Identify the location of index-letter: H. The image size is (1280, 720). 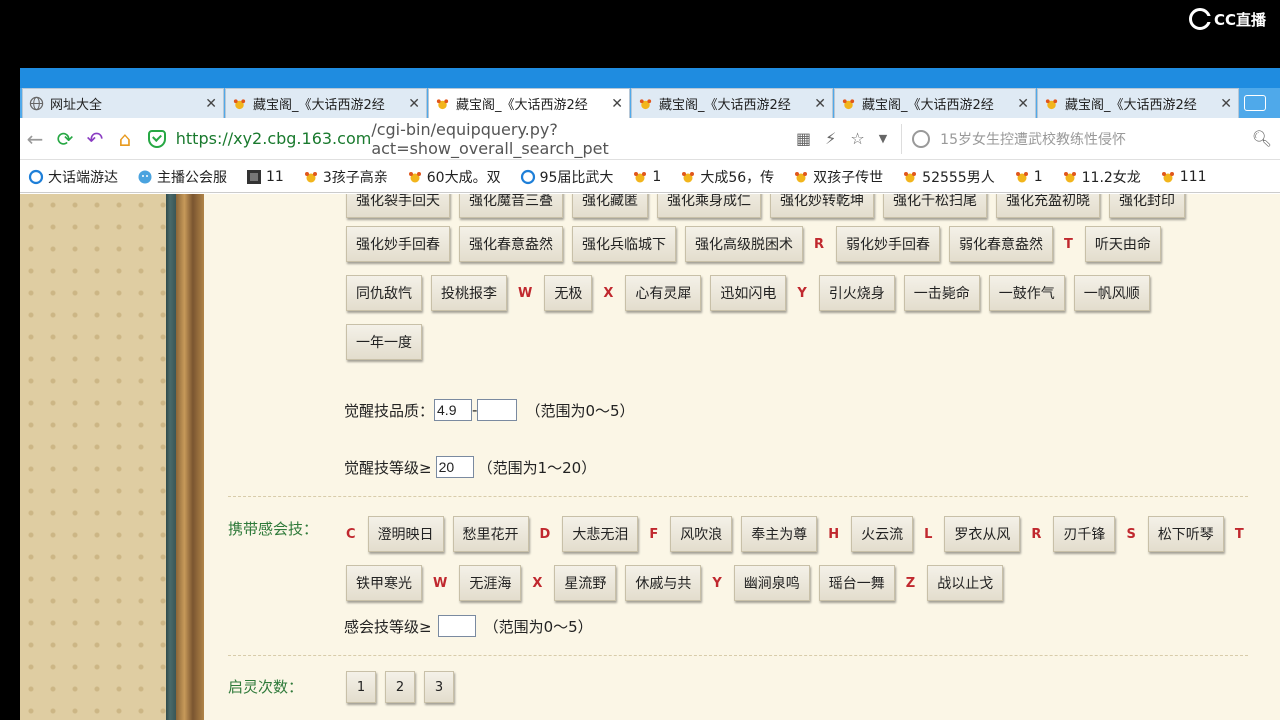
(834, 534).